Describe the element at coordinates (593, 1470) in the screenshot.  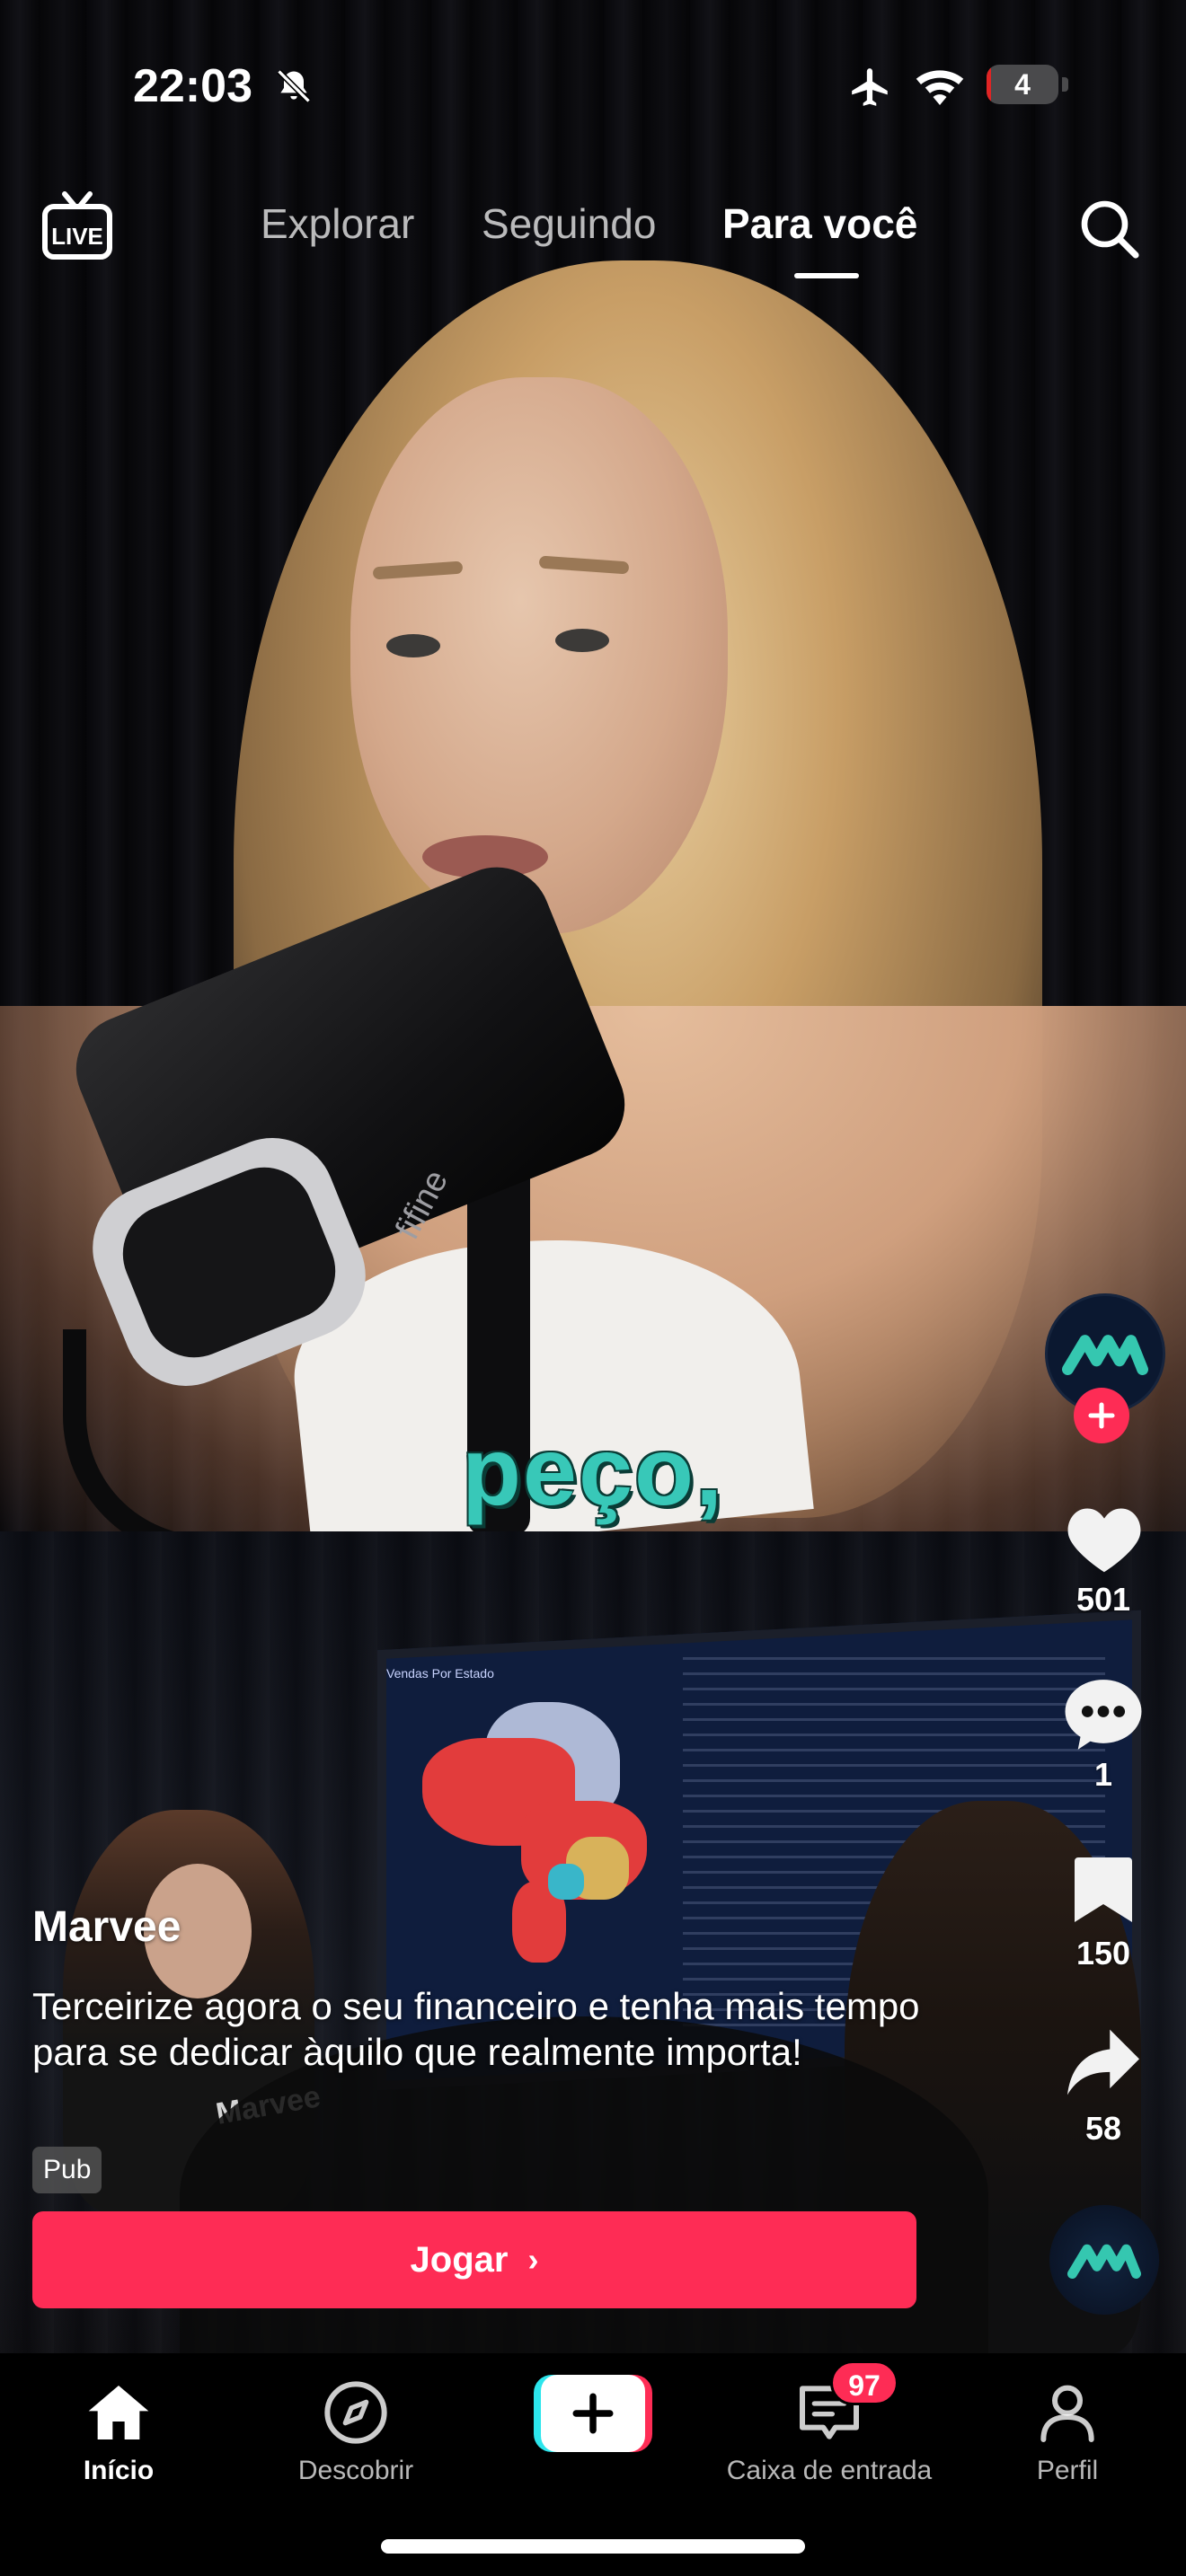
I see `video-caption: peço,` at that location.